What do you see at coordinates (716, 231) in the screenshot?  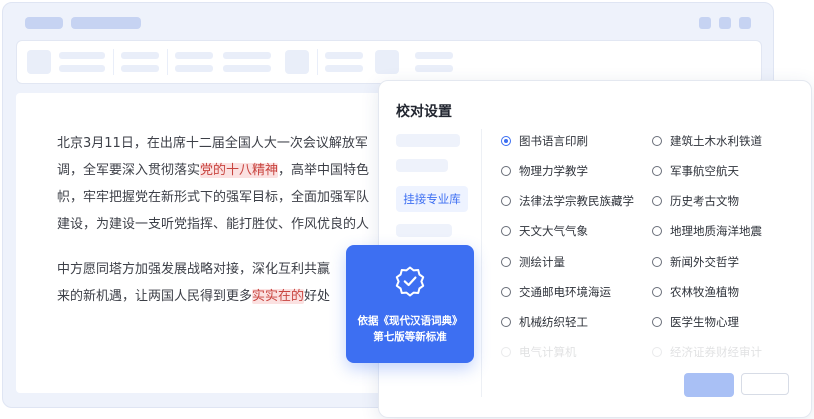 I see `option-label: 地理地质海洋地震` at bounding box center [716, 231].